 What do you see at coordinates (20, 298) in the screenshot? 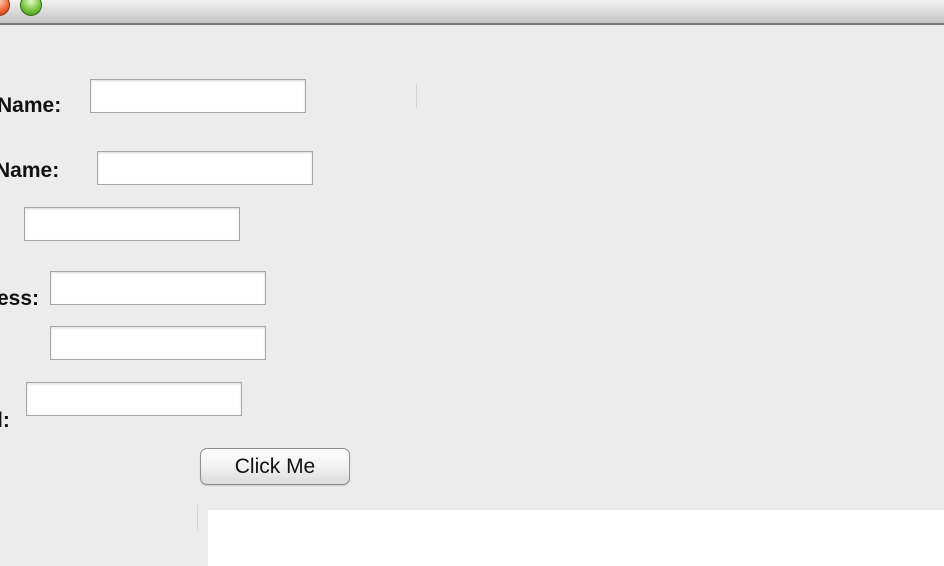
I see `address-label: ess:` at bounding box center [20, 298].